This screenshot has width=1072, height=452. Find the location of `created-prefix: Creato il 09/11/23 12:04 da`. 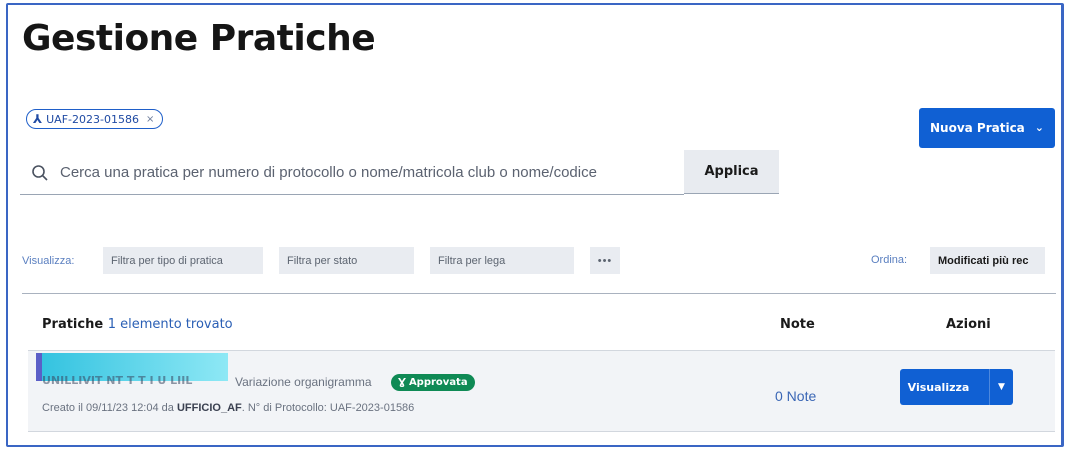

created-prefix: Creato il 09/11/23 12:04 da is located at coordinates (108, 408).